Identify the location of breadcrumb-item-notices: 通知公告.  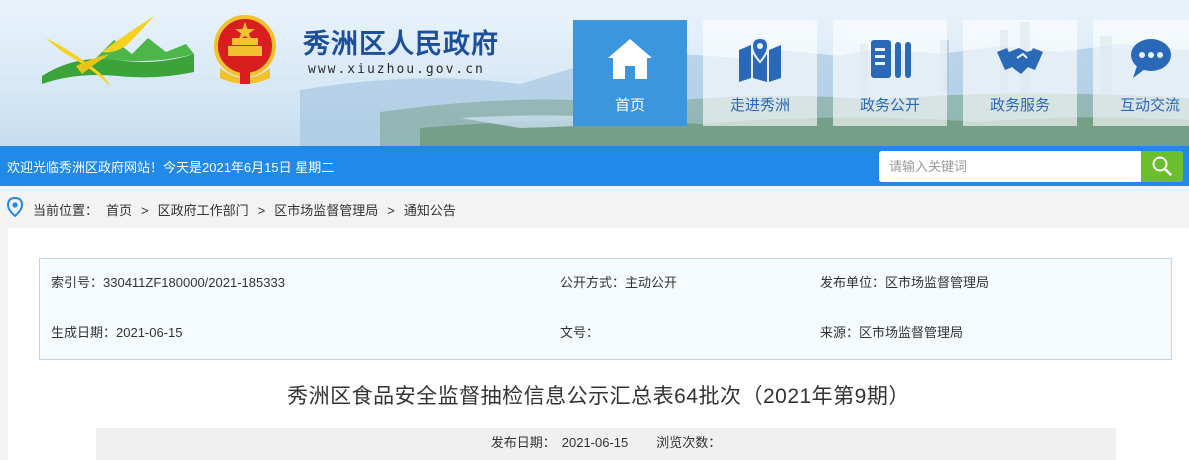
(430, 209).